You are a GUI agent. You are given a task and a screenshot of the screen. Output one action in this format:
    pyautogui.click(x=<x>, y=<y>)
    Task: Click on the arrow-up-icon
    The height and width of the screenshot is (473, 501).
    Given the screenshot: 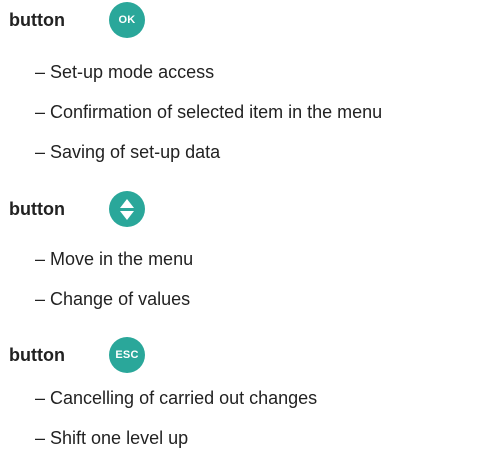 What is the action you would take?
    pyautogui.click(x=127, y=203)
    